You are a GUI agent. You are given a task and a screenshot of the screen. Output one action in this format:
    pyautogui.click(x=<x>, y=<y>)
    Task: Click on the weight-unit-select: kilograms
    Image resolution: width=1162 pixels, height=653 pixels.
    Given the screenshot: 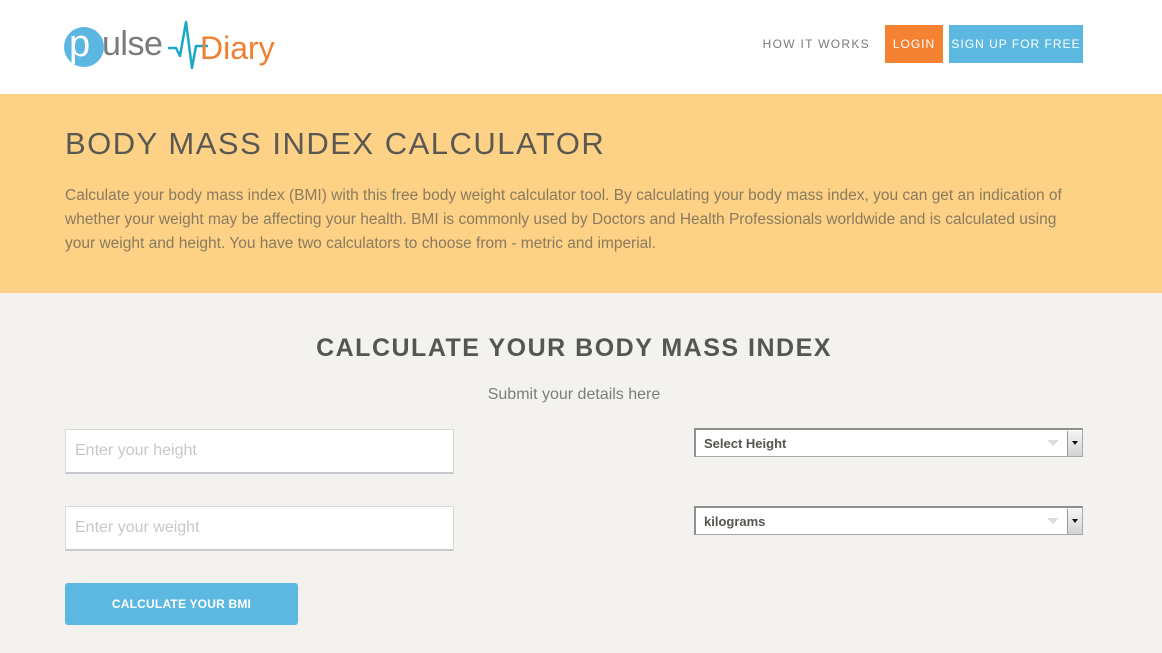 What is the action you would take?
    pyautogui.click(x=888, y=520)
    